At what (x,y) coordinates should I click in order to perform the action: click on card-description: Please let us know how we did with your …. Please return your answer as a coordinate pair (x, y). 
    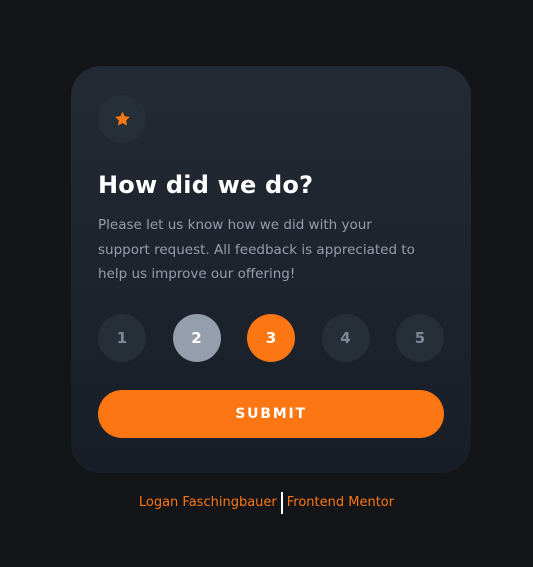
    Looking at the image, I should click on (256, 249).